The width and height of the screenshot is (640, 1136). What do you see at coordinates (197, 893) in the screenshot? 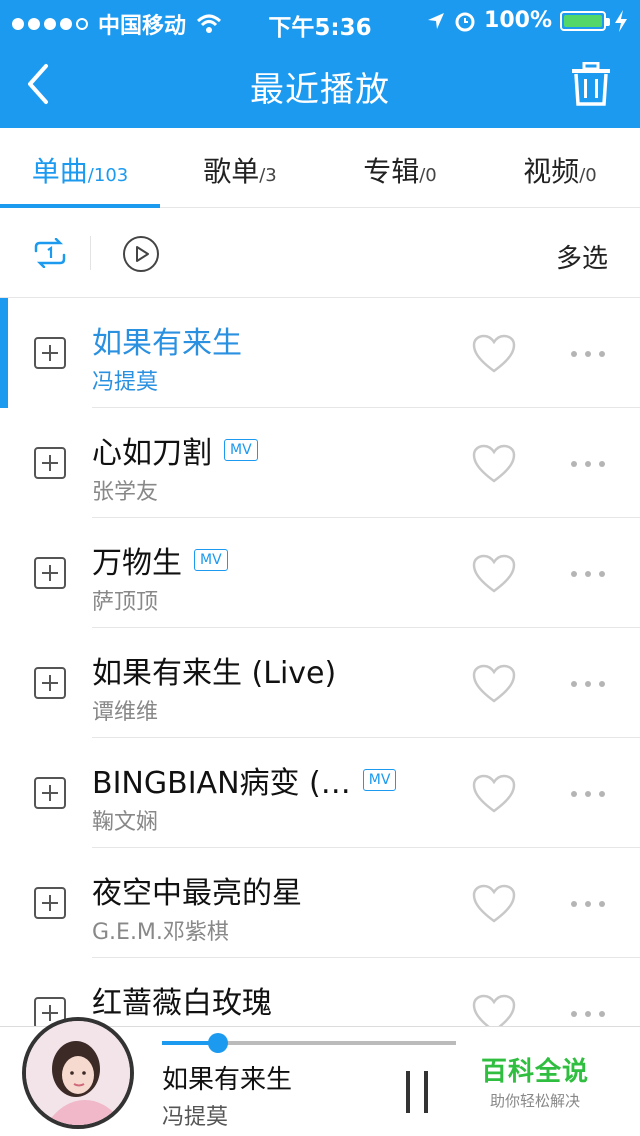
I see `song-title: 夜空中最亮的星` at bounding box center [197, 893].